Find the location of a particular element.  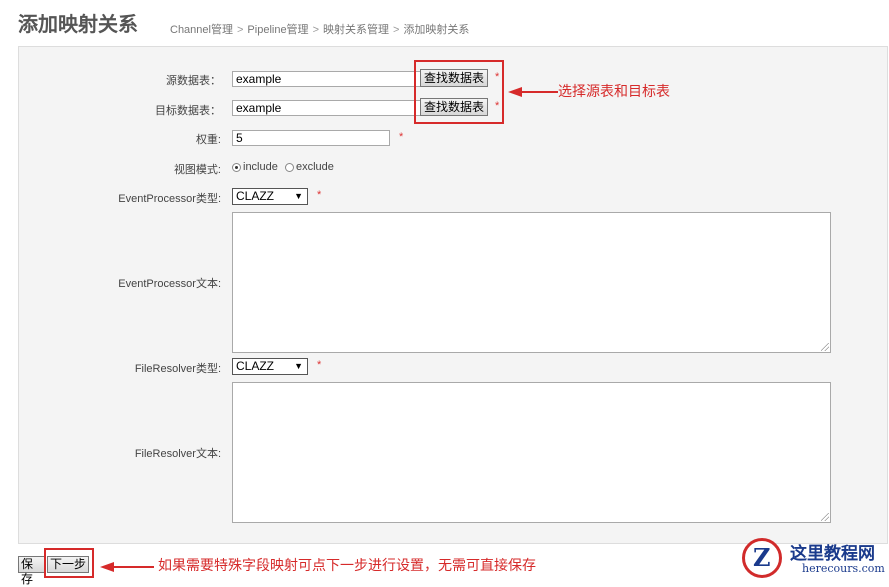

weight-input: 5 is located at coordinates (311, 138).